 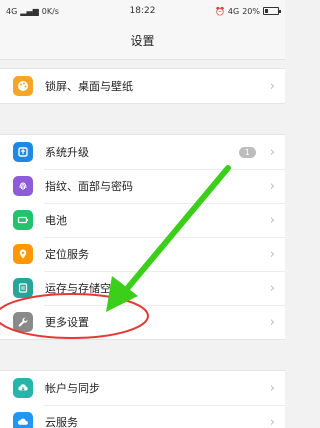 What do you see at coordinates (23, 152) in the screenshot?
I see `system-update-icon` at bounding box center [23, 152].